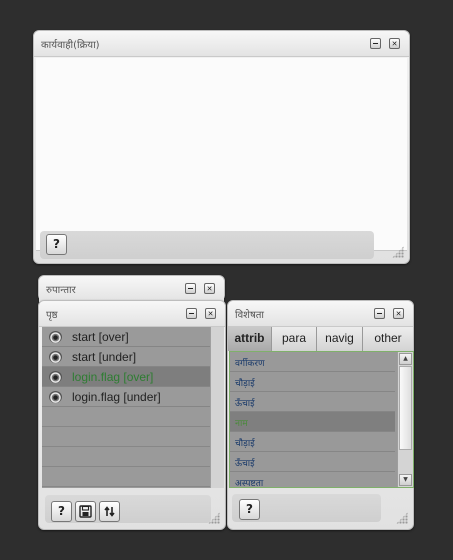 This screenshot has width=453, height=560. What do you see at coordinates (52, 315) in the screenshot?
I see `pages-title: पृष्ठ` at bounding box center [52, 315].